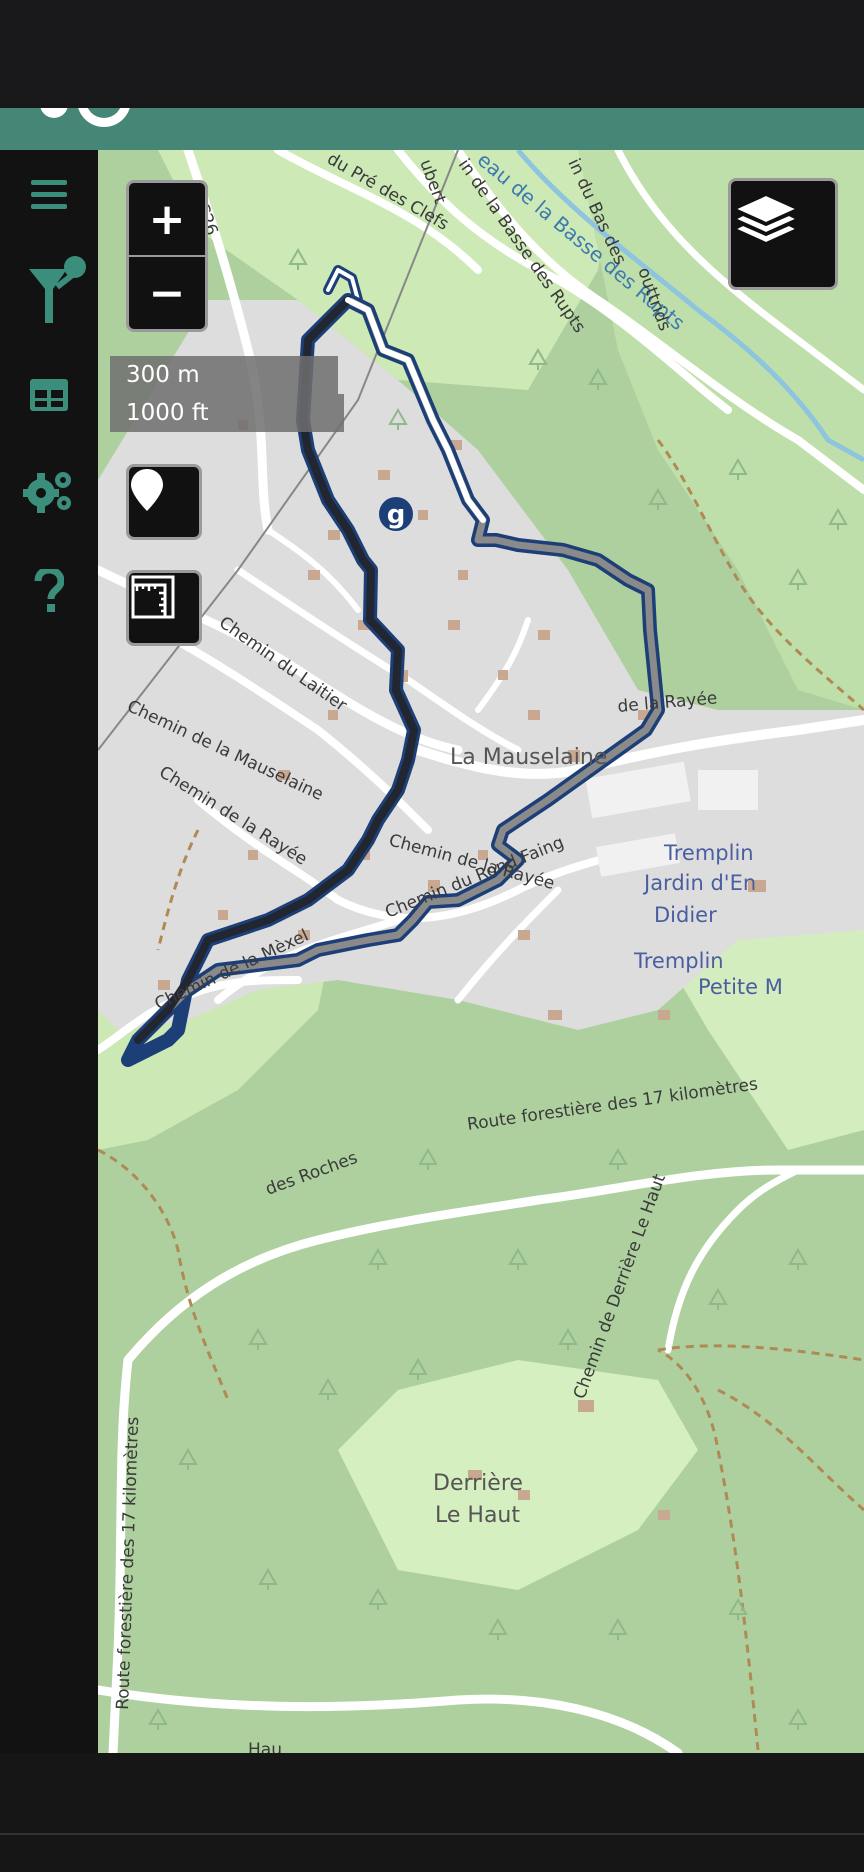  I want to click on help-button, so click(49, 591).